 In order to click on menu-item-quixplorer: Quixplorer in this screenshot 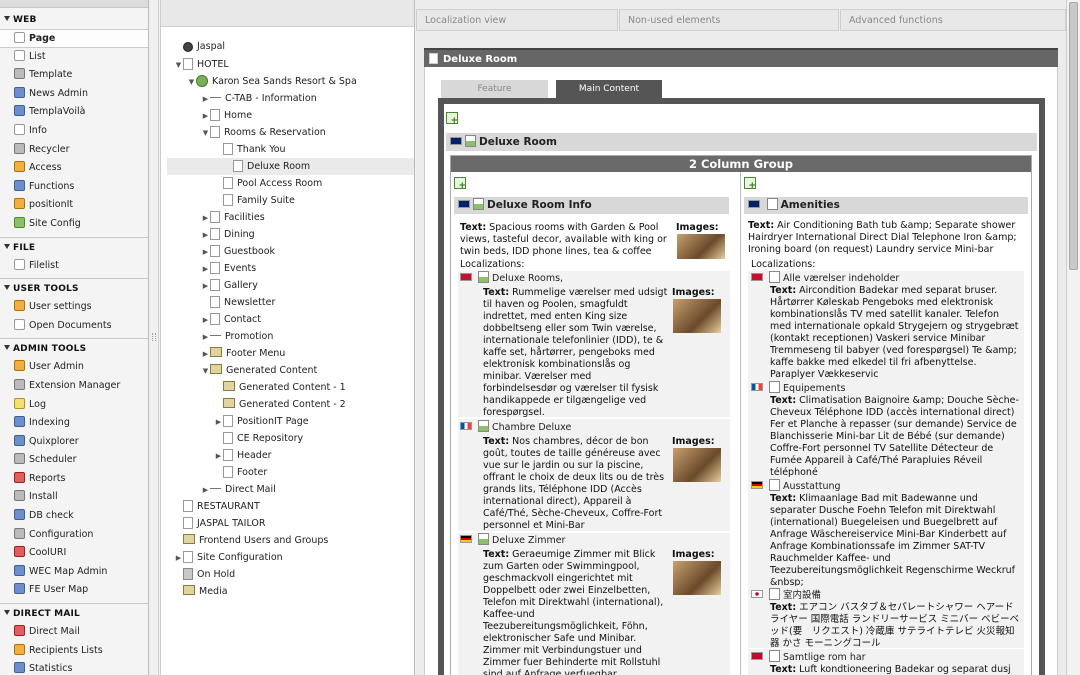, I will do `click(74, 442)`.